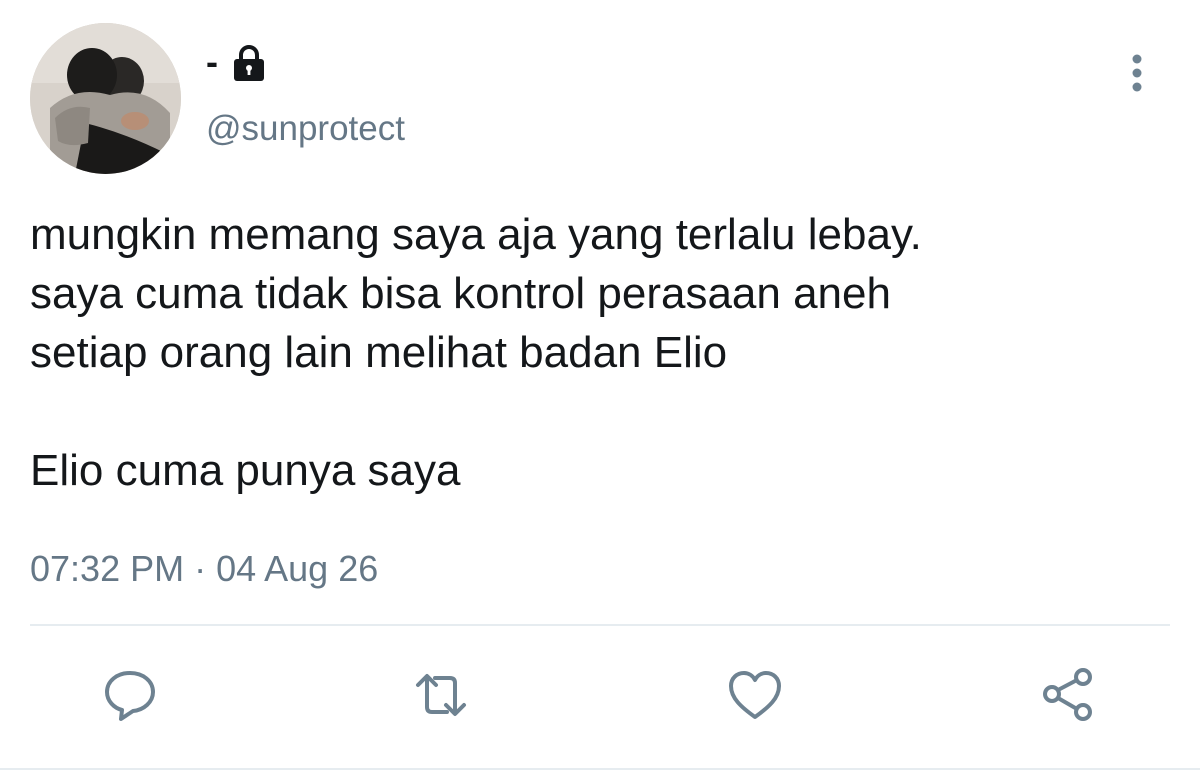 Image resolution: width=1200 pixels, height=784 pixels. Describe the element at coordinates (600, 769) in the screenshot. I see `bottom-divider` at that location.